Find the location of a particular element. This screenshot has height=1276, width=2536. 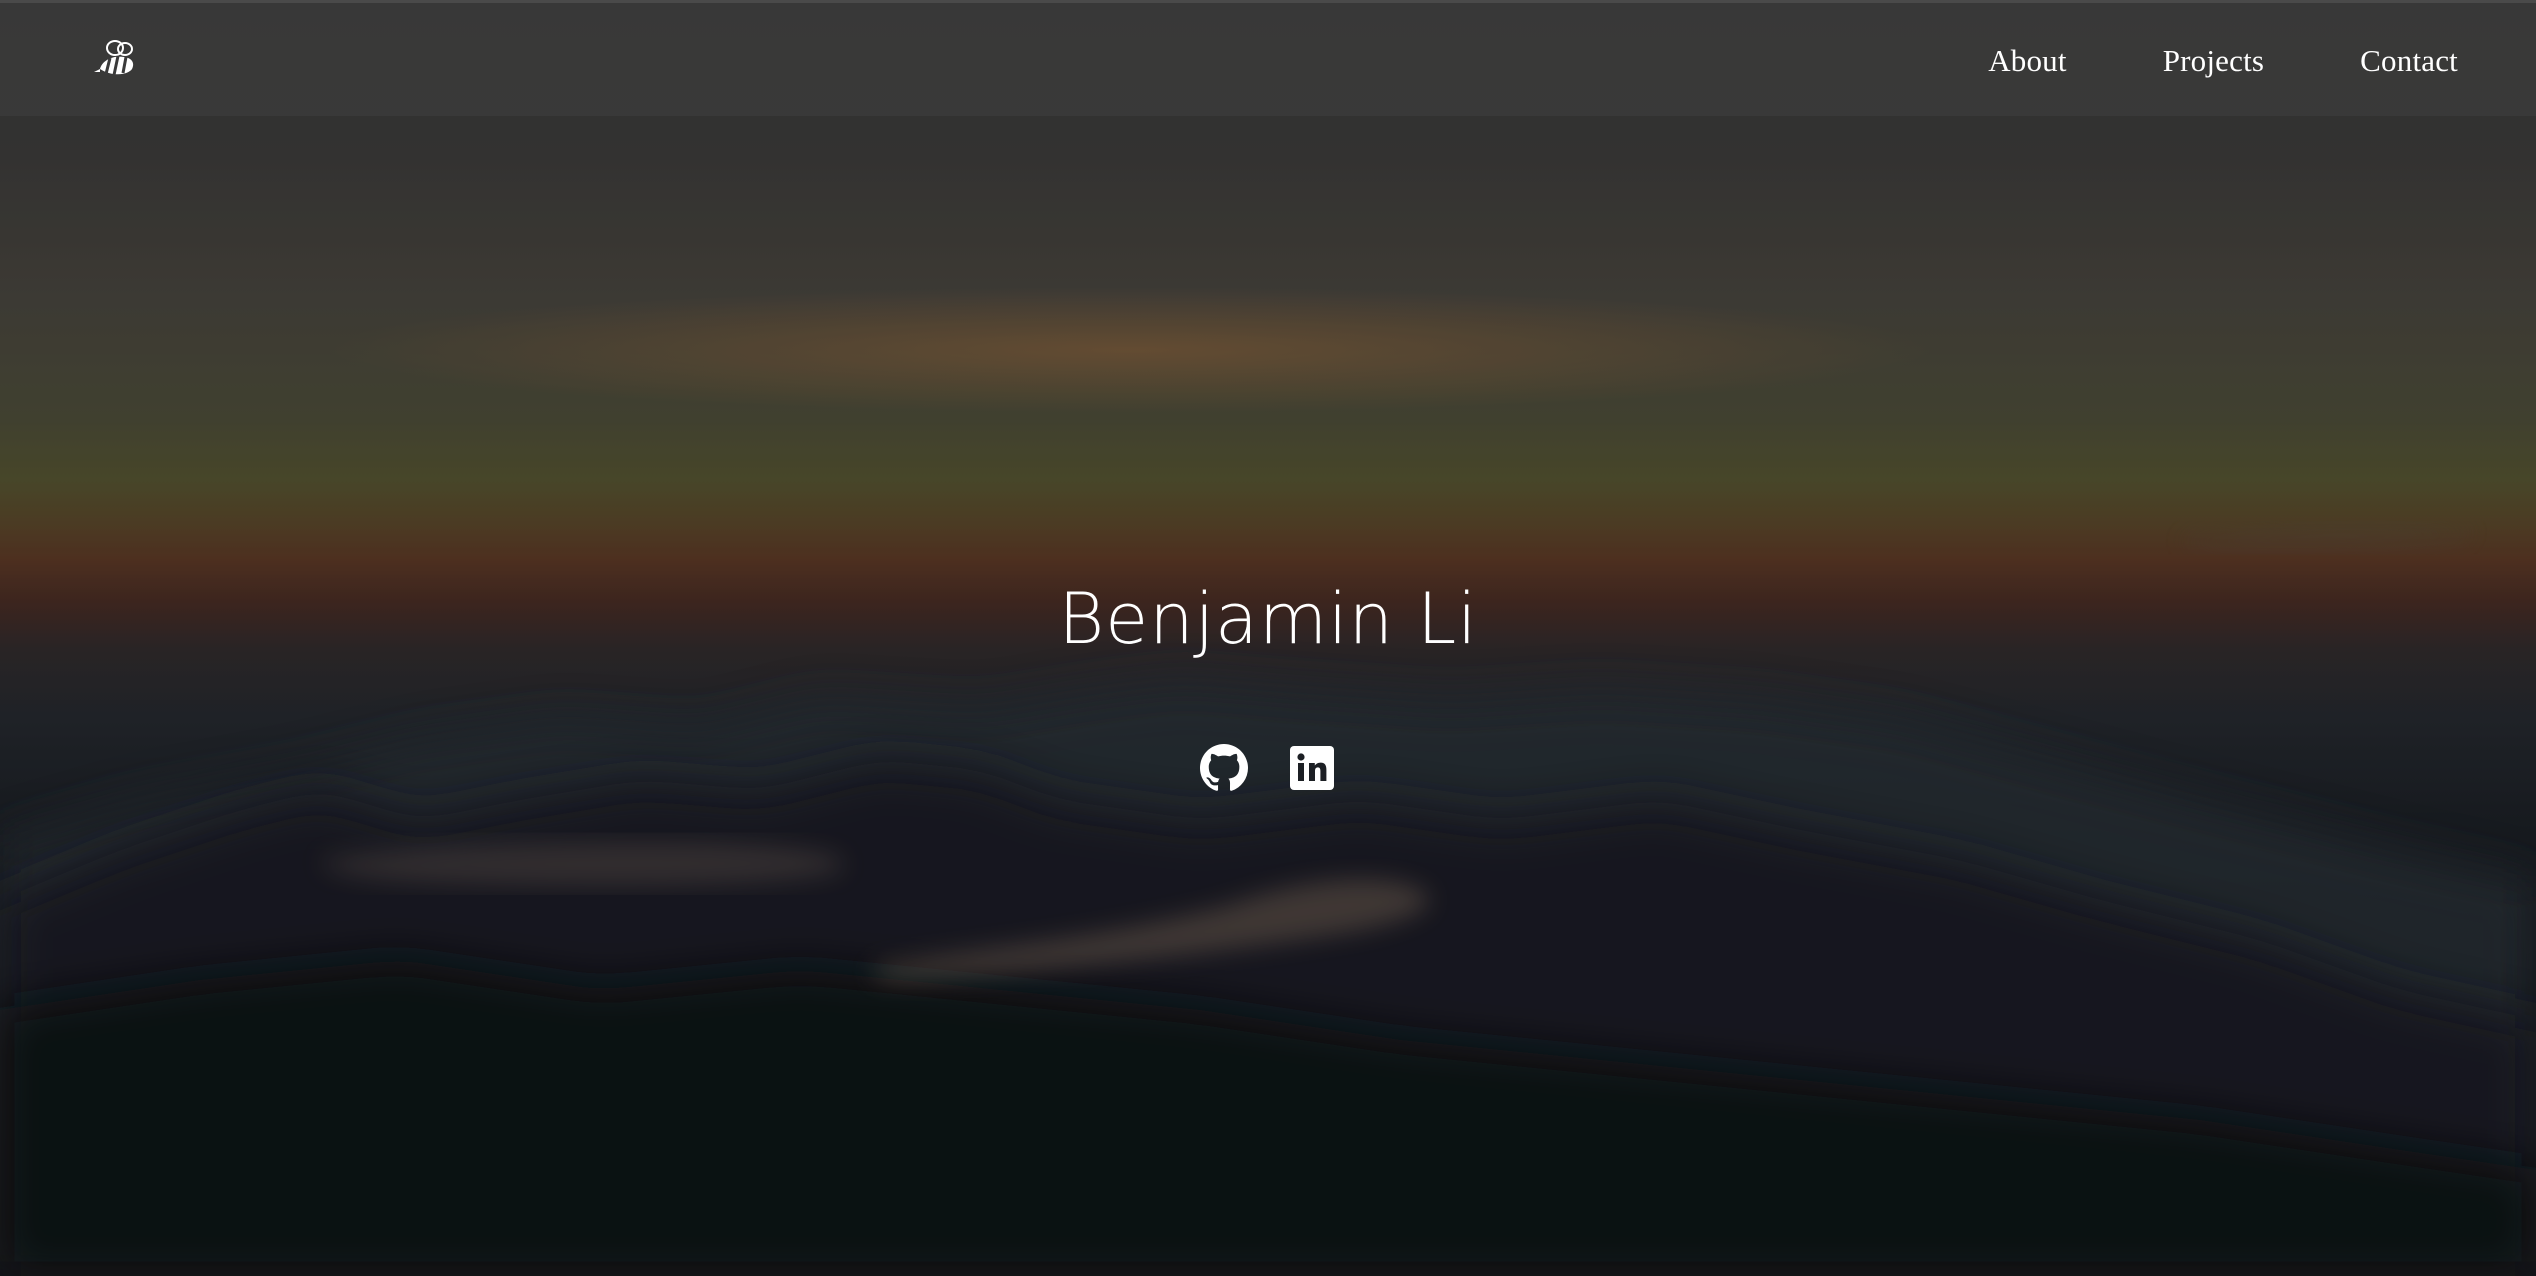

top-navbar: About Projects Contact is located at coordinates (1268, 58).